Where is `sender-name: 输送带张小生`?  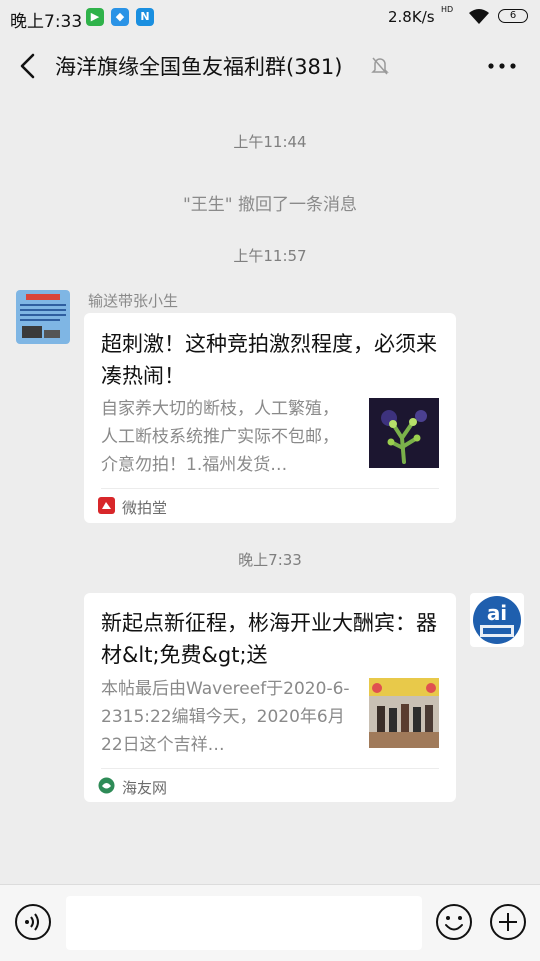
sender-name: 输送带张小生 is located at coordinates (133, 301).